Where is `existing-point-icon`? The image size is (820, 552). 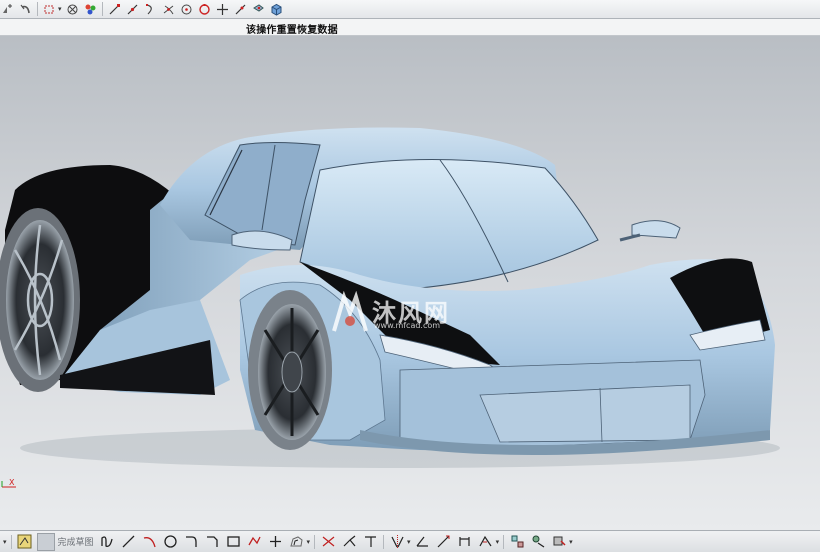 existing-point-icon is located at coordinates (222, 9).